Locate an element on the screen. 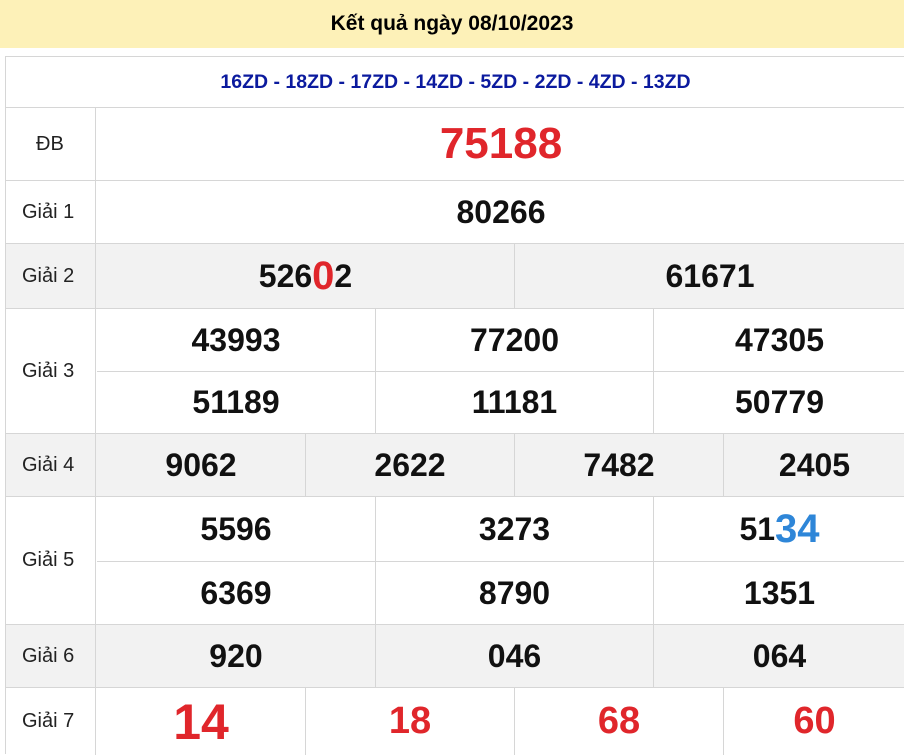 The width and height of the screenshot is (904, 755). result-date-title: Kết quả ngày 08/10/2023 is located at coordinates (452, 23).